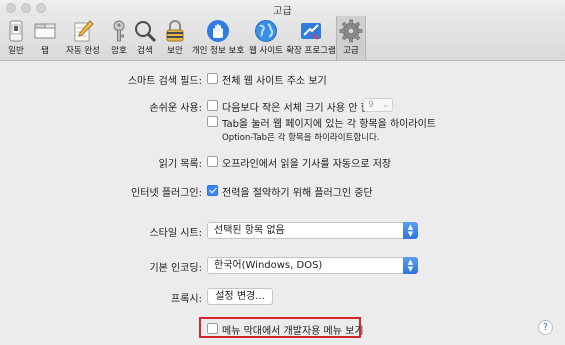  Describe the element at coordinates (311, 31) in the screenshot. I see `puzzle-icon` at that location.